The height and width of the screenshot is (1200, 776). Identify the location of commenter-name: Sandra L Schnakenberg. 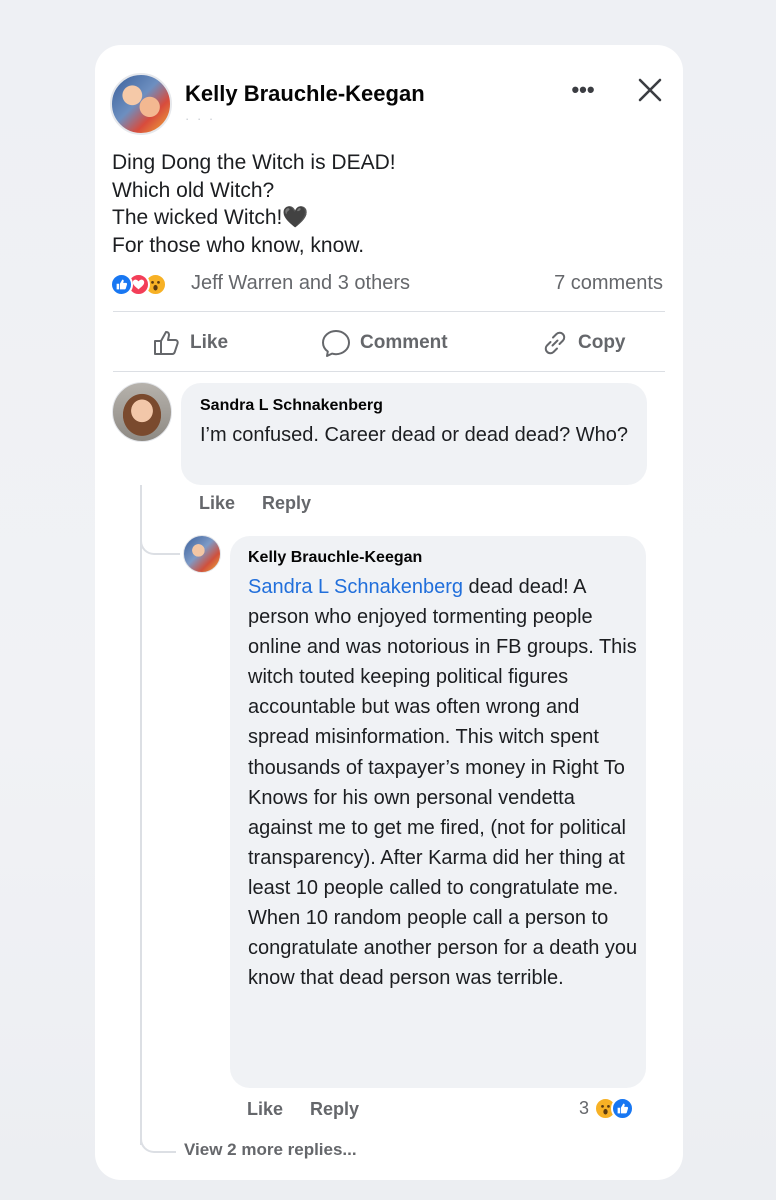
(291, 406).